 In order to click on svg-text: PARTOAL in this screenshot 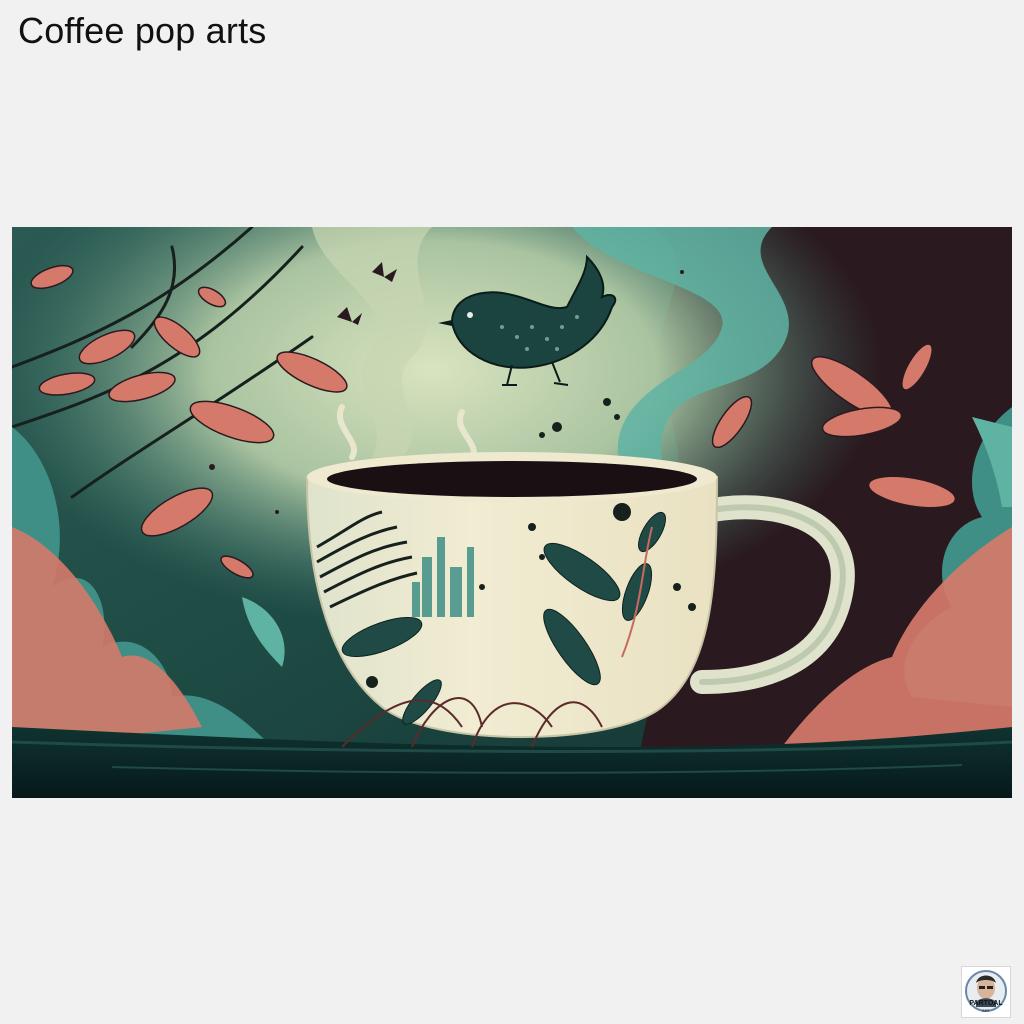, I will do `click(986, 1003)`.